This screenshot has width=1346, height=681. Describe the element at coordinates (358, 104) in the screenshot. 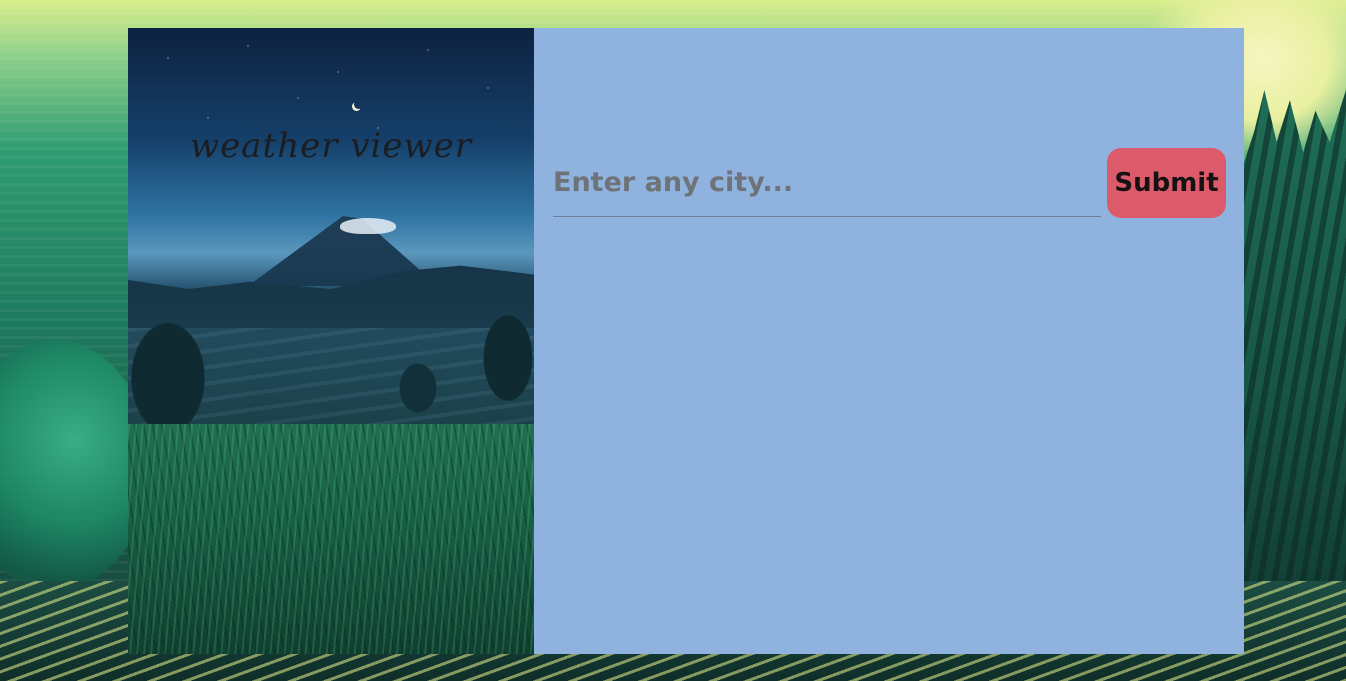

I see `moon-icon` at that location.